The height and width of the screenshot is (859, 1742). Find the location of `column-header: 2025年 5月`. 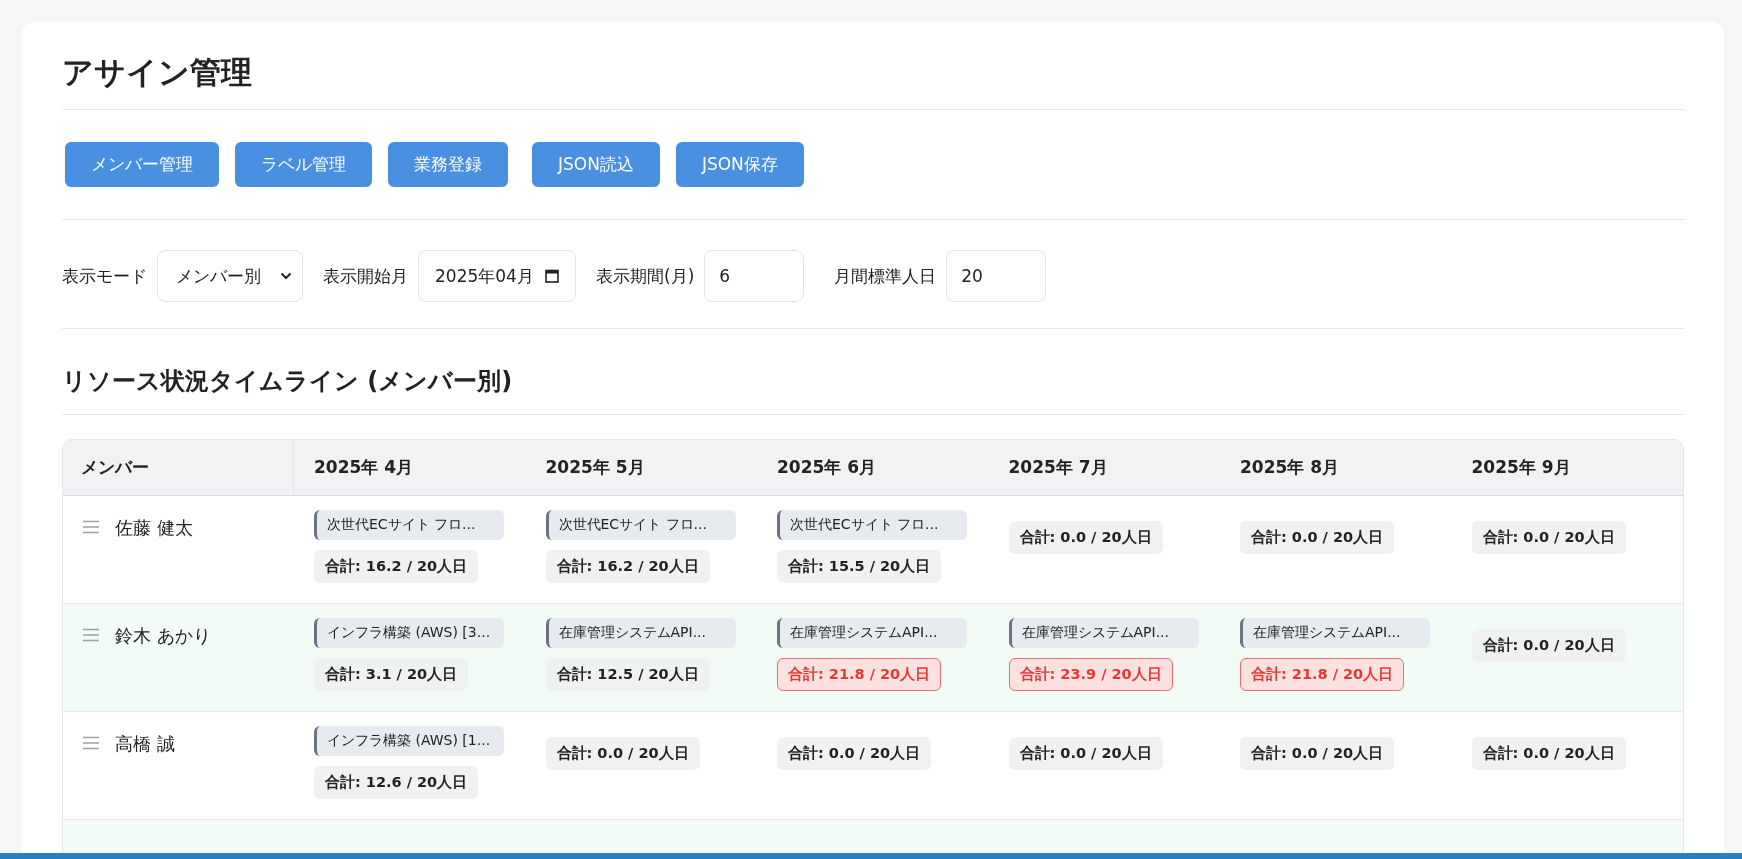

column-header: 2025年 5月 is located at coordinates (595, 467).